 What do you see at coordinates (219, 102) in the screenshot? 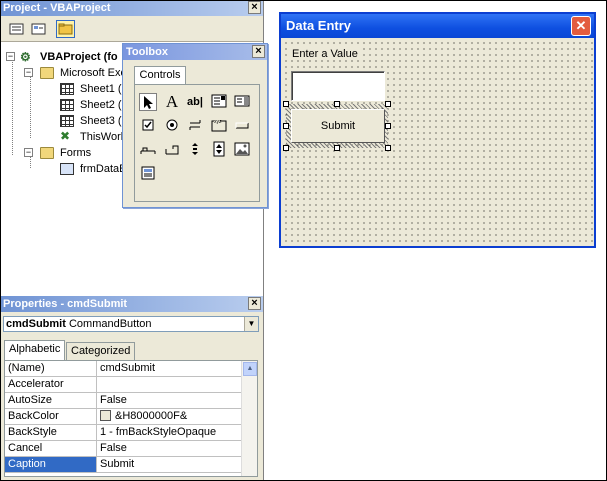
I see `combobox-tool-icon` at bounding box center [219, 102].